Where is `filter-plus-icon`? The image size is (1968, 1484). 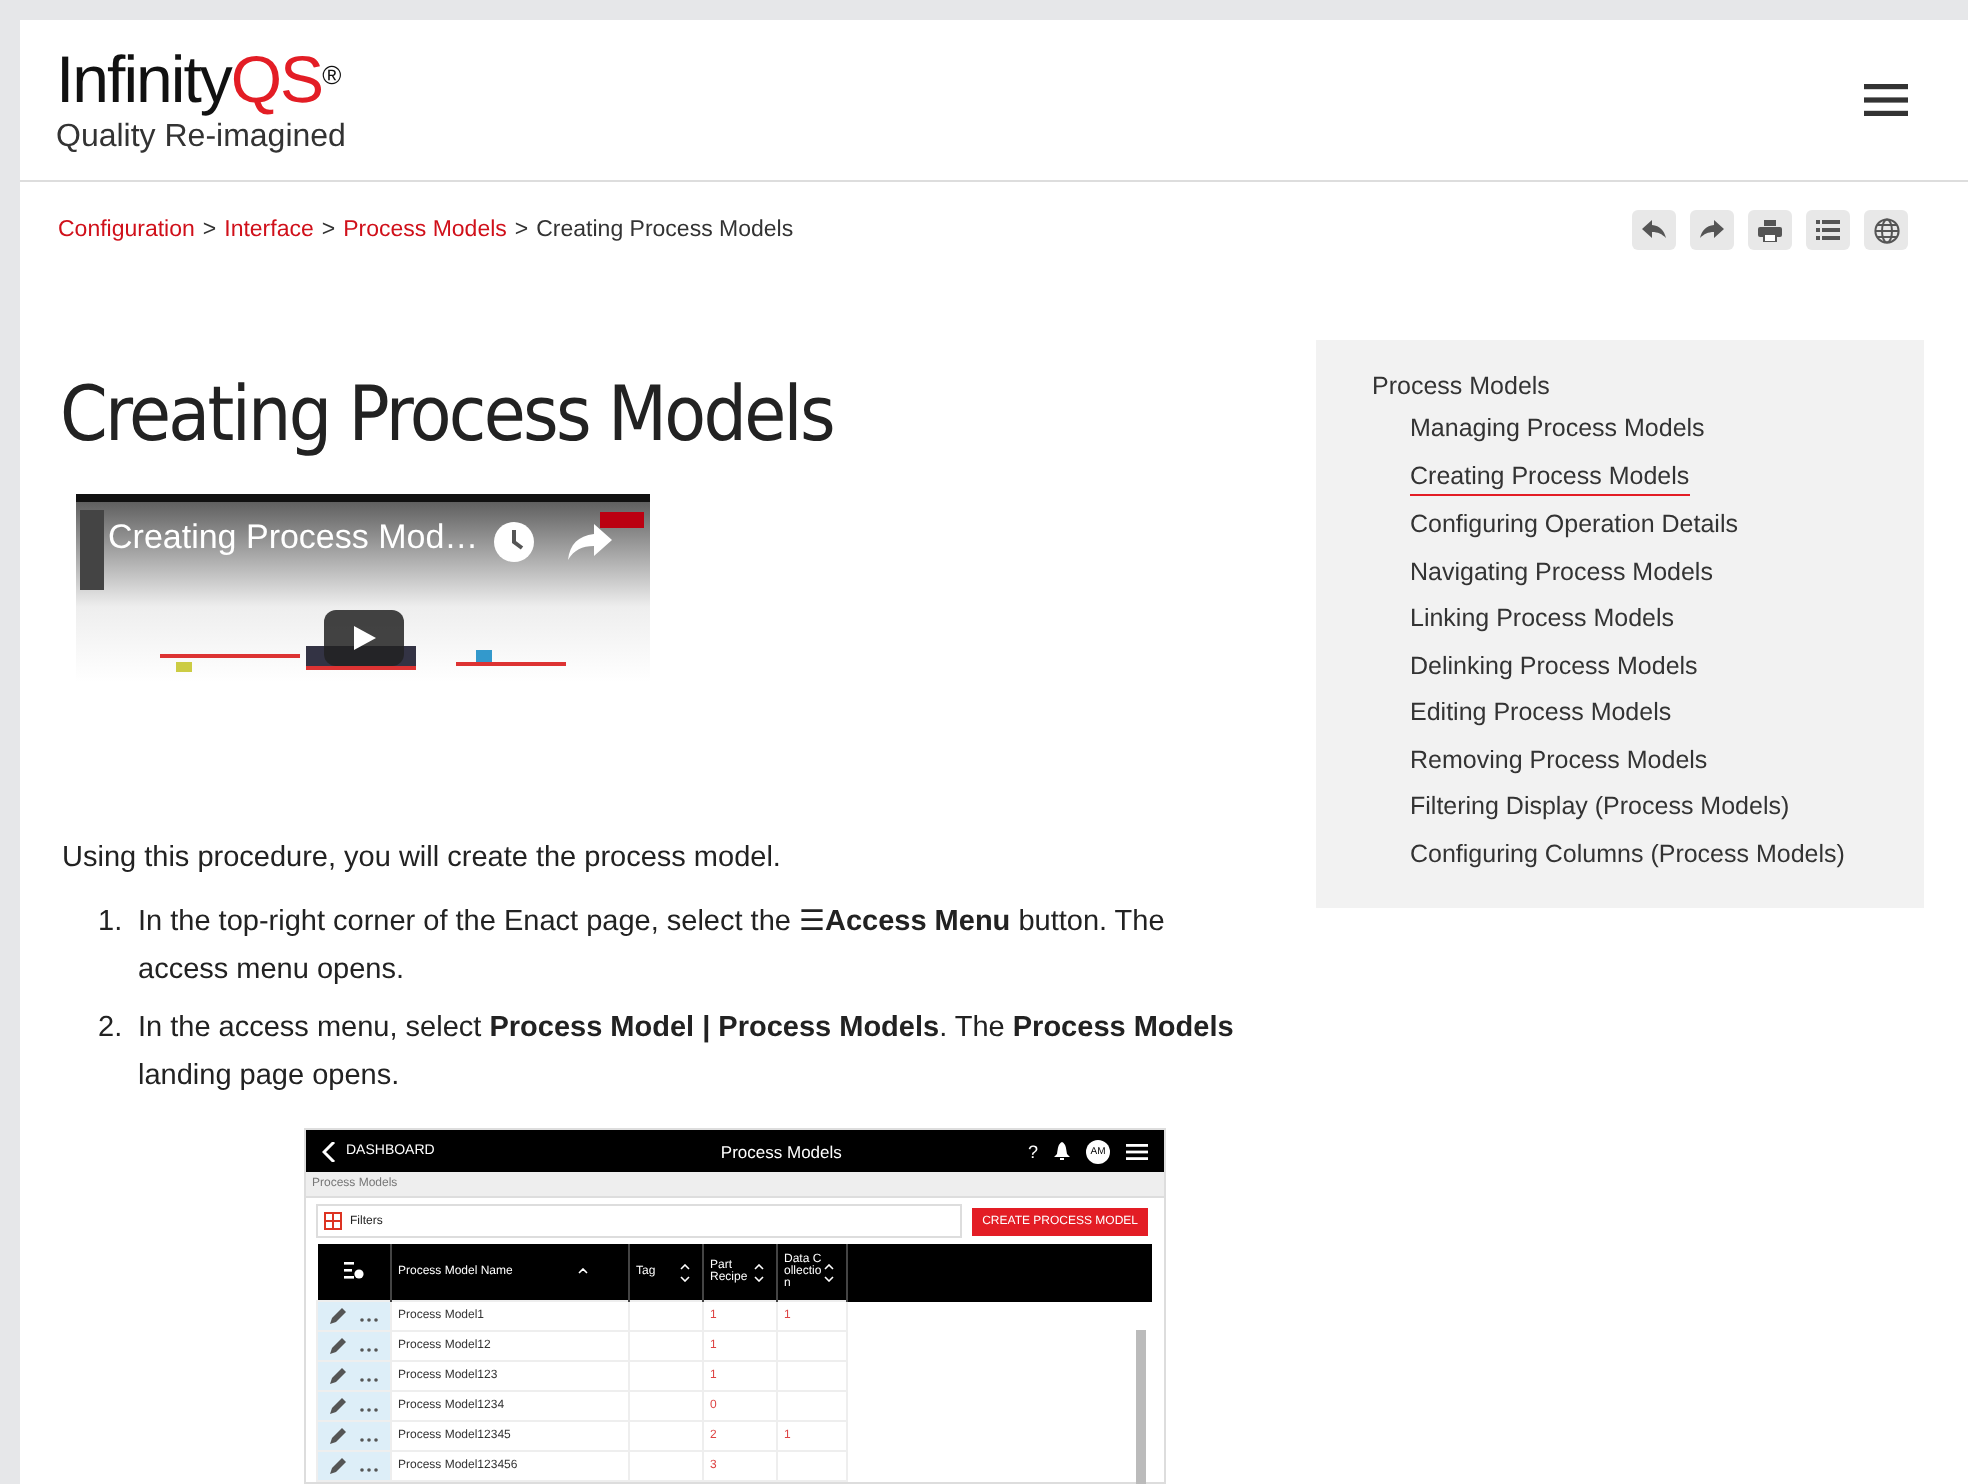 filter-plus-icon is located at coordinates (333, 1221).